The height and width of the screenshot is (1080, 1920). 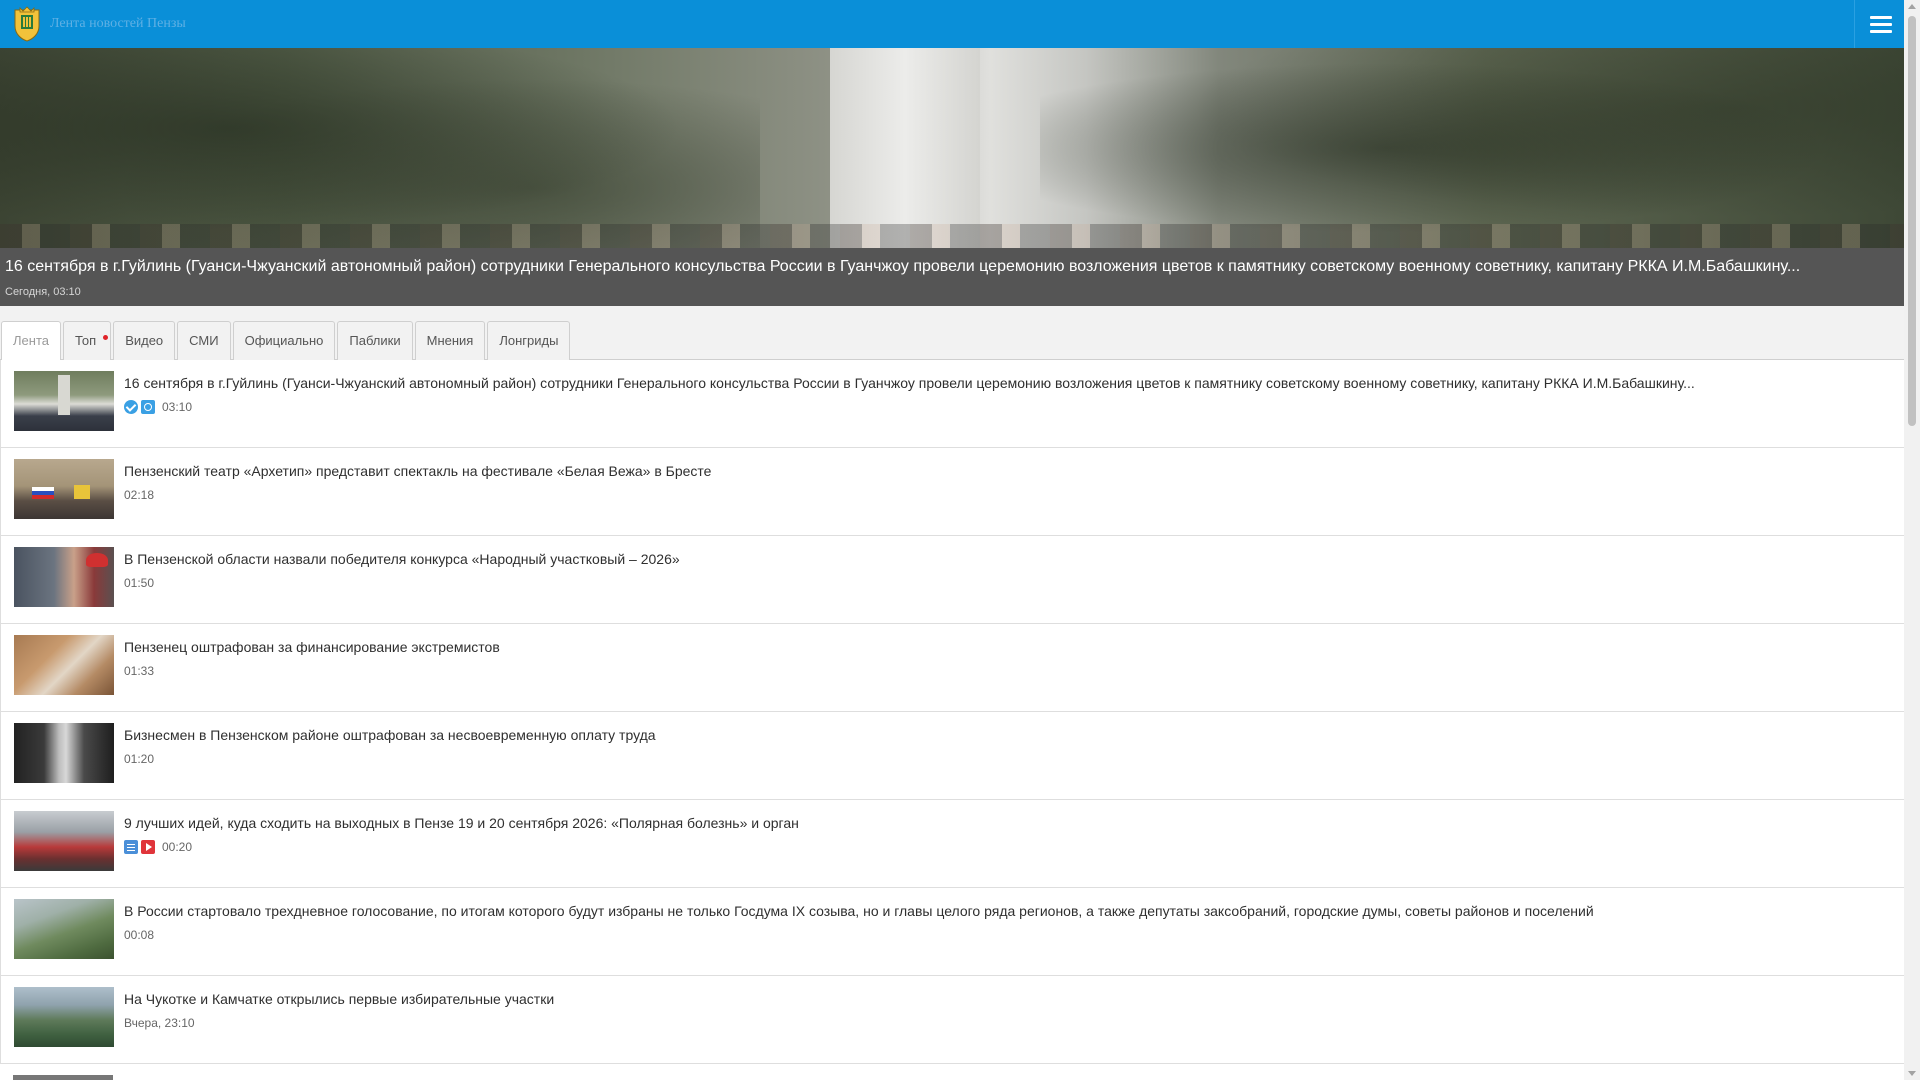 I want to click on news-meta: 03:10, so click(x=158, y=407).